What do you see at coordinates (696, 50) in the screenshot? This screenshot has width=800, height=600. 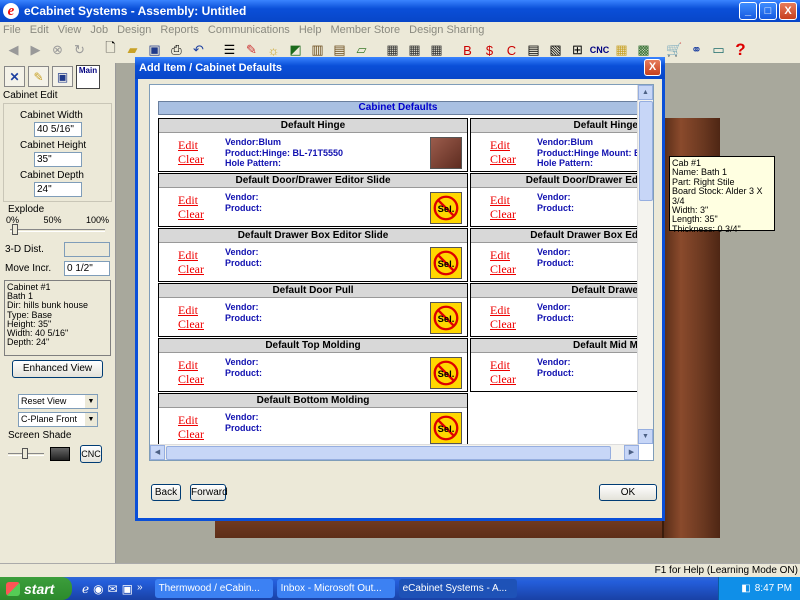 I see `handshake-icon: ⚭` at bounding box center [696, 50].